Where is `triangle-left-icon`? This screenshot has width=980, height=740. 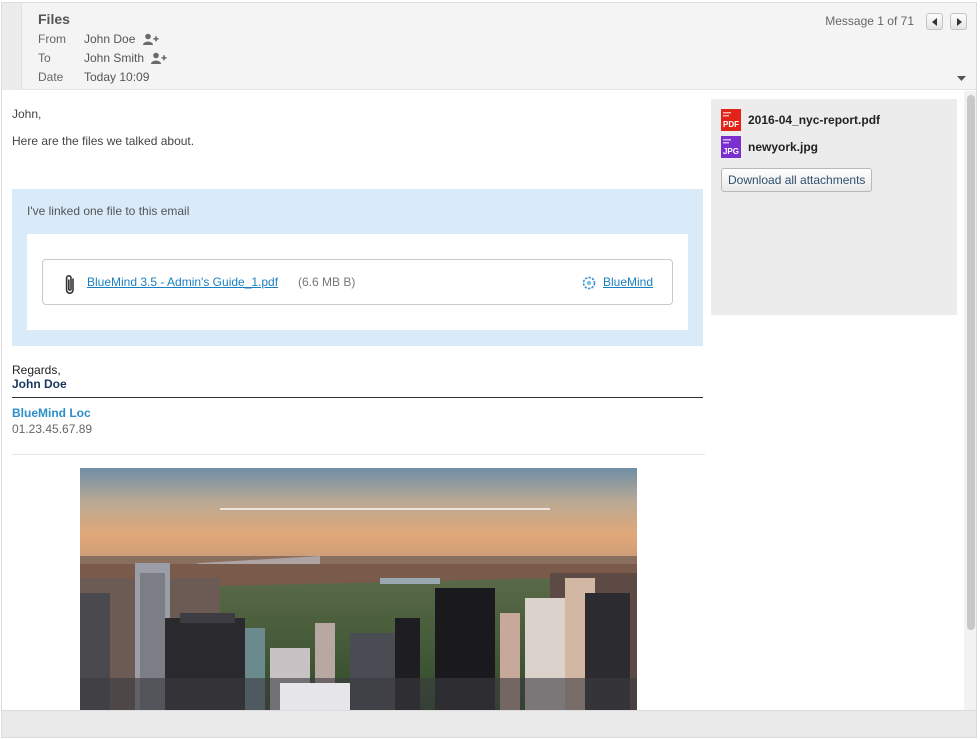 triangle-left-icon is located at coordinates (934, 22).